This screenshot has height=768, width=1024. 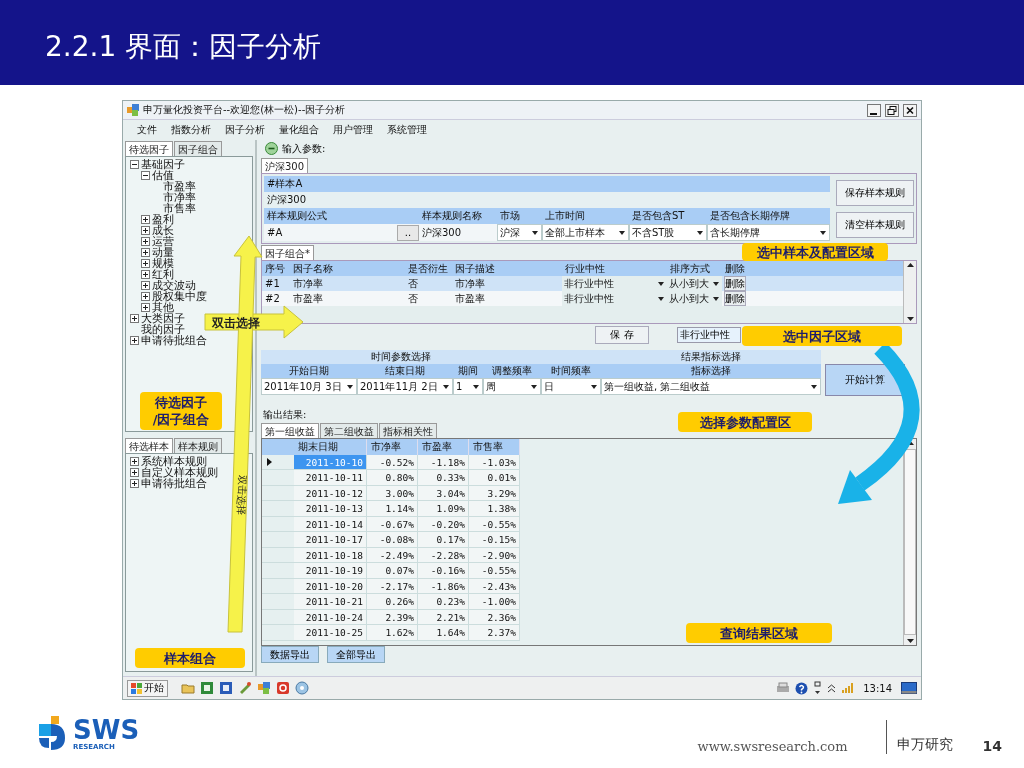 I want to click on dropdown: 第一组收益, 第二组收益, so click(x=711, y=386).